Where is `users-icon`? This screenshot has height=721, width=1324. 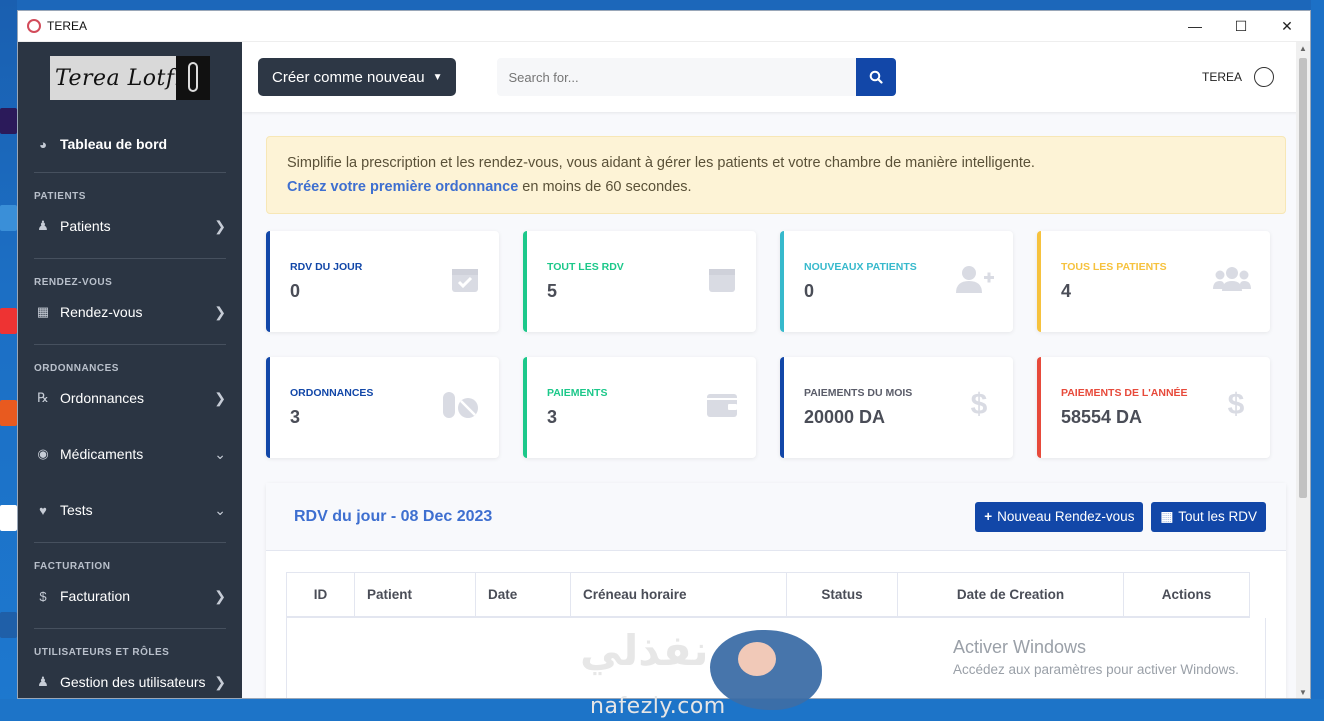
users-icon is located at coordinates (1232, 279).